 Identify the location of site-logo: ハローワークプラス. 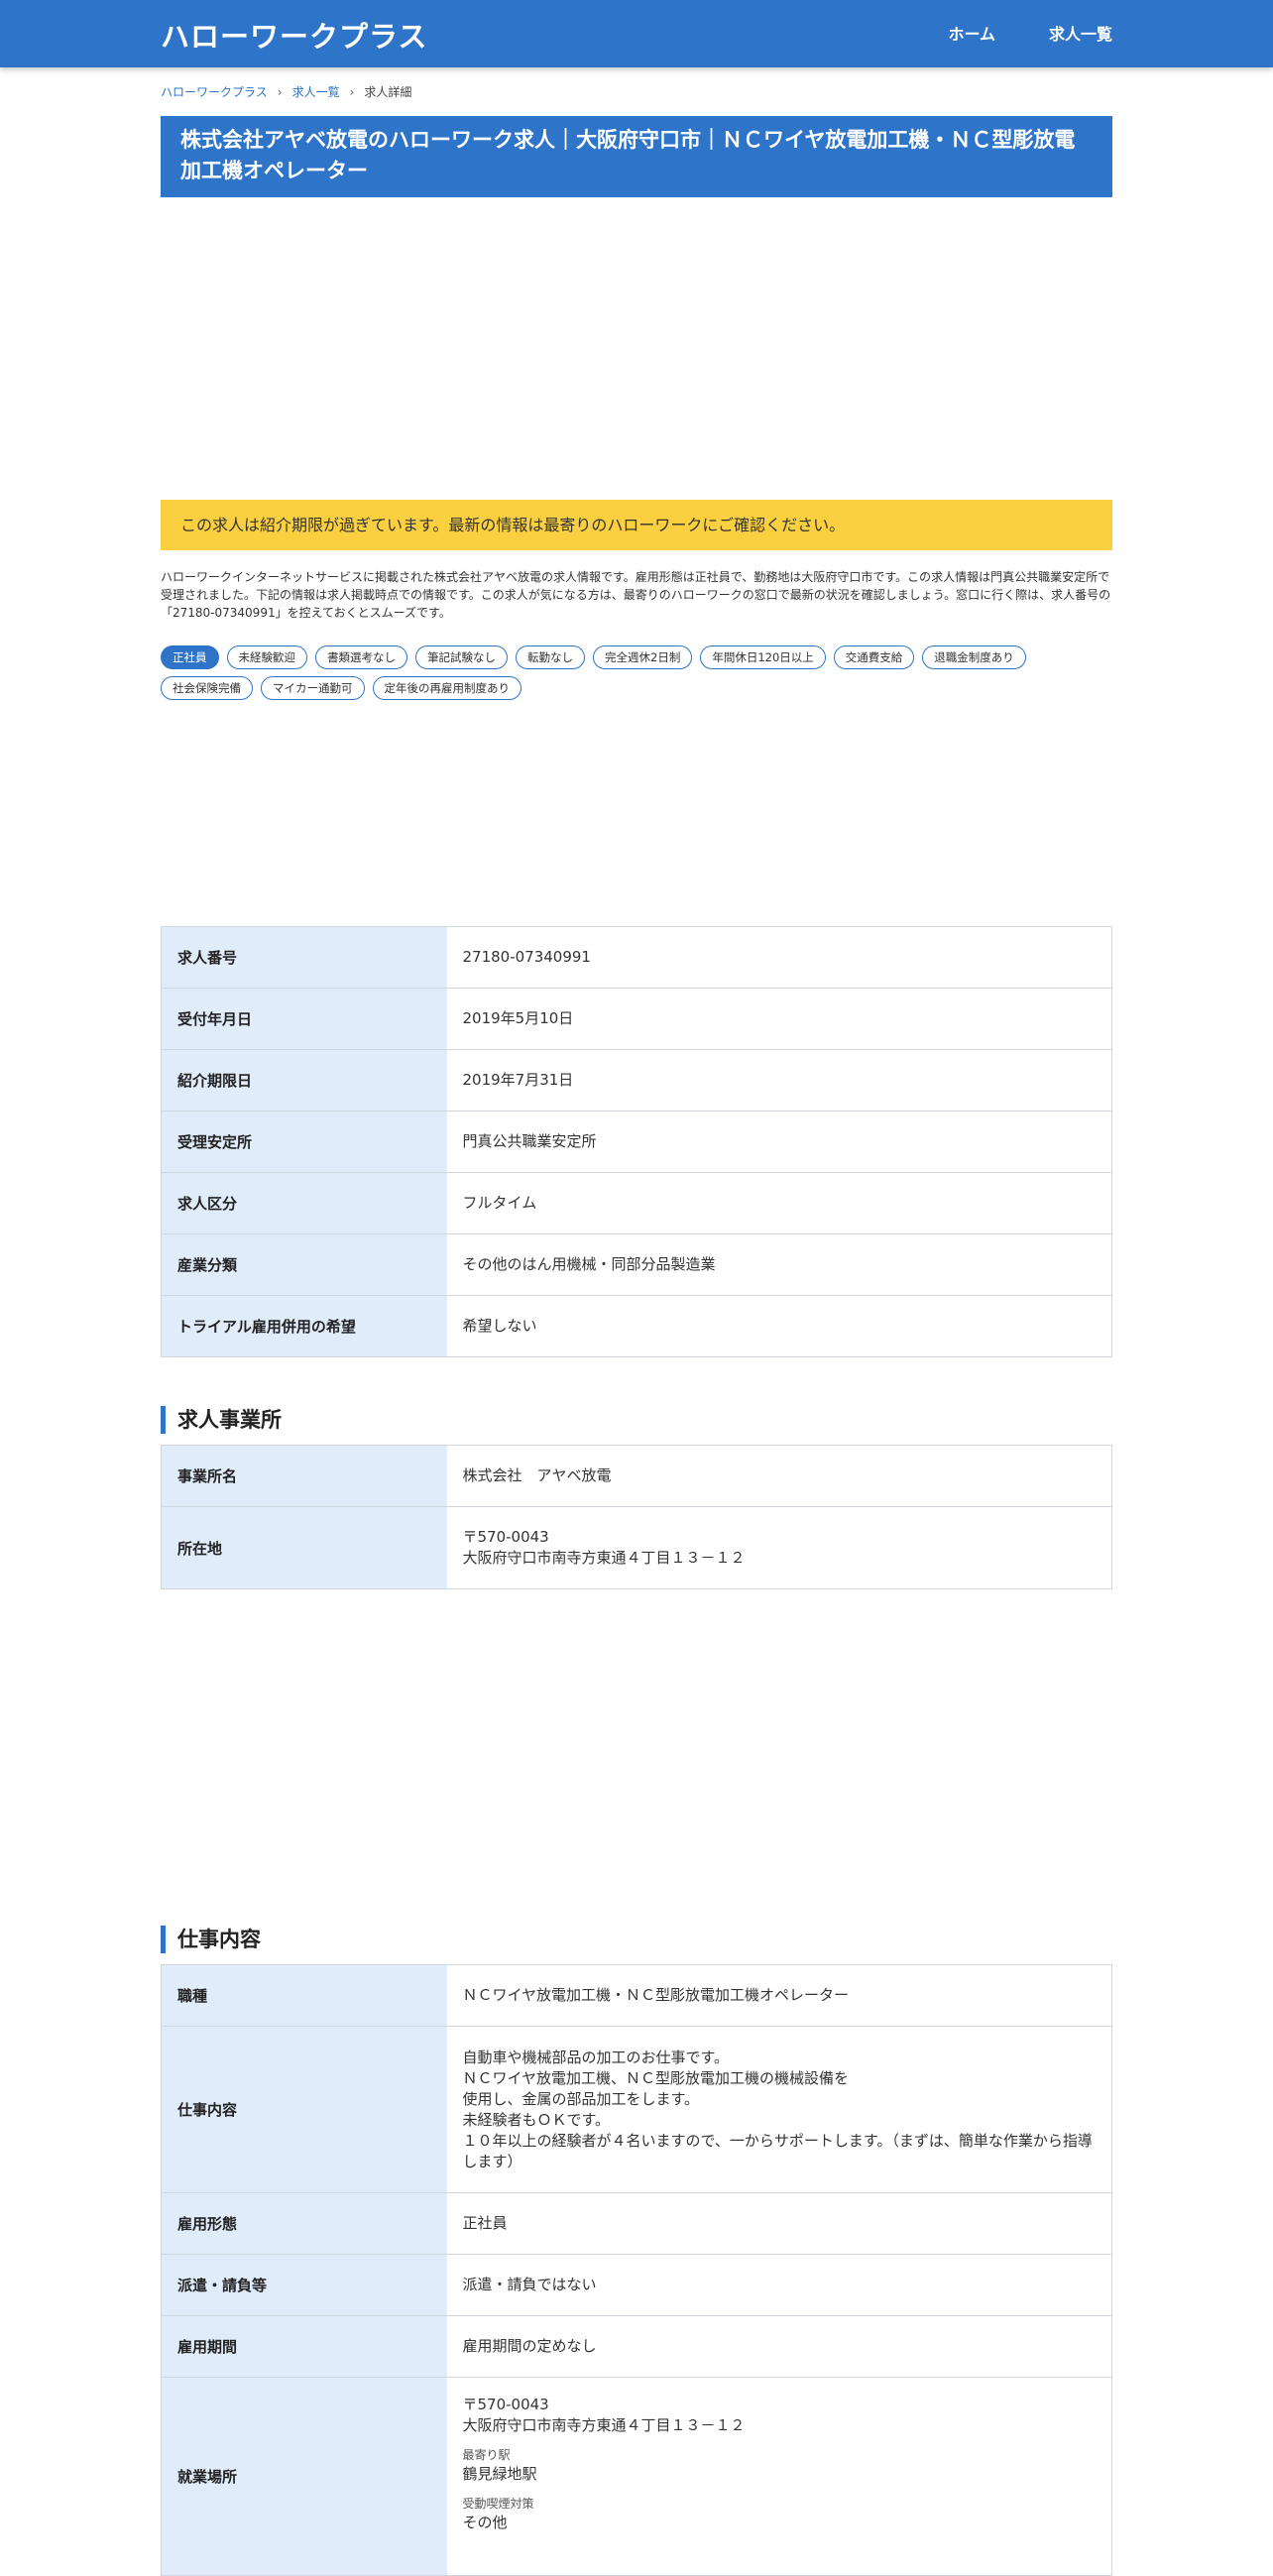
(294, 35).